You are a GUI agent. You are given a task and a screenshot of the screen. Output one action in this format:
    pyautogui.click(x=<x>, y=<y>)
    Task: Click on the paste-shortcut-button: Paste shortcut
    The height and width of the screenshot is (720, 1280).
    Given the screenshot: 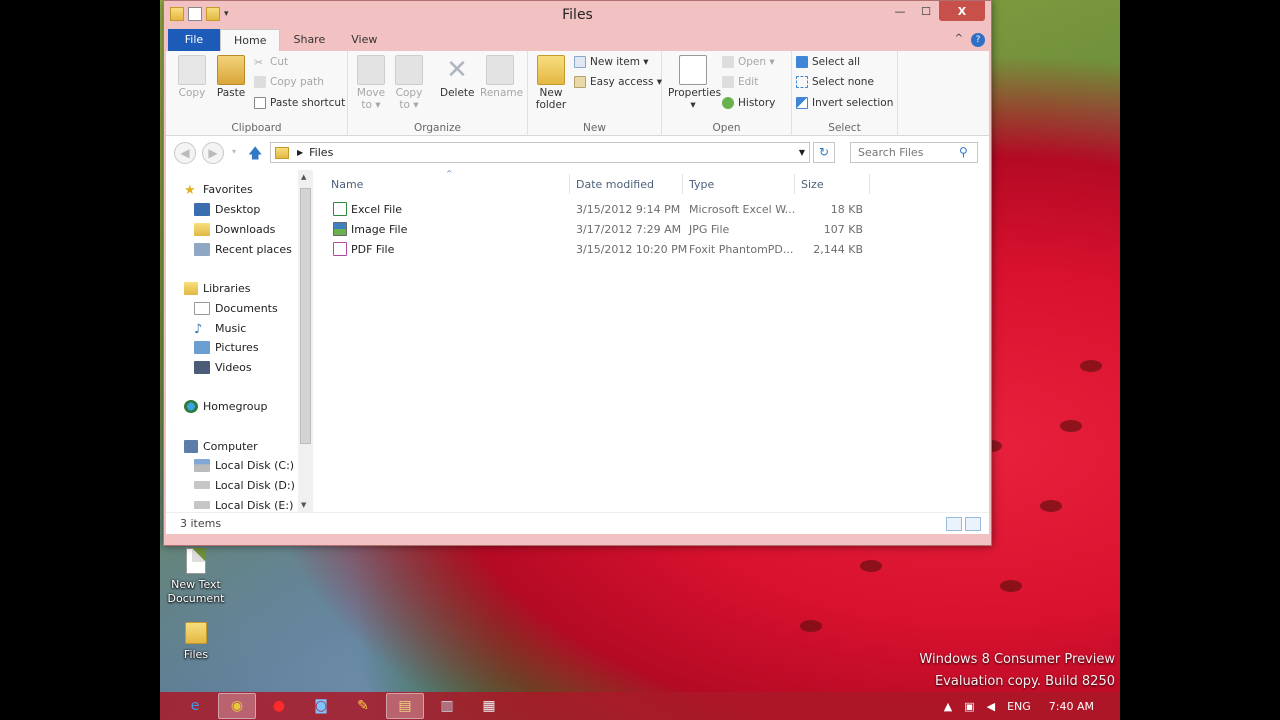 What is the action you would take?
    pyautogui.click(x=299, y=103)
    